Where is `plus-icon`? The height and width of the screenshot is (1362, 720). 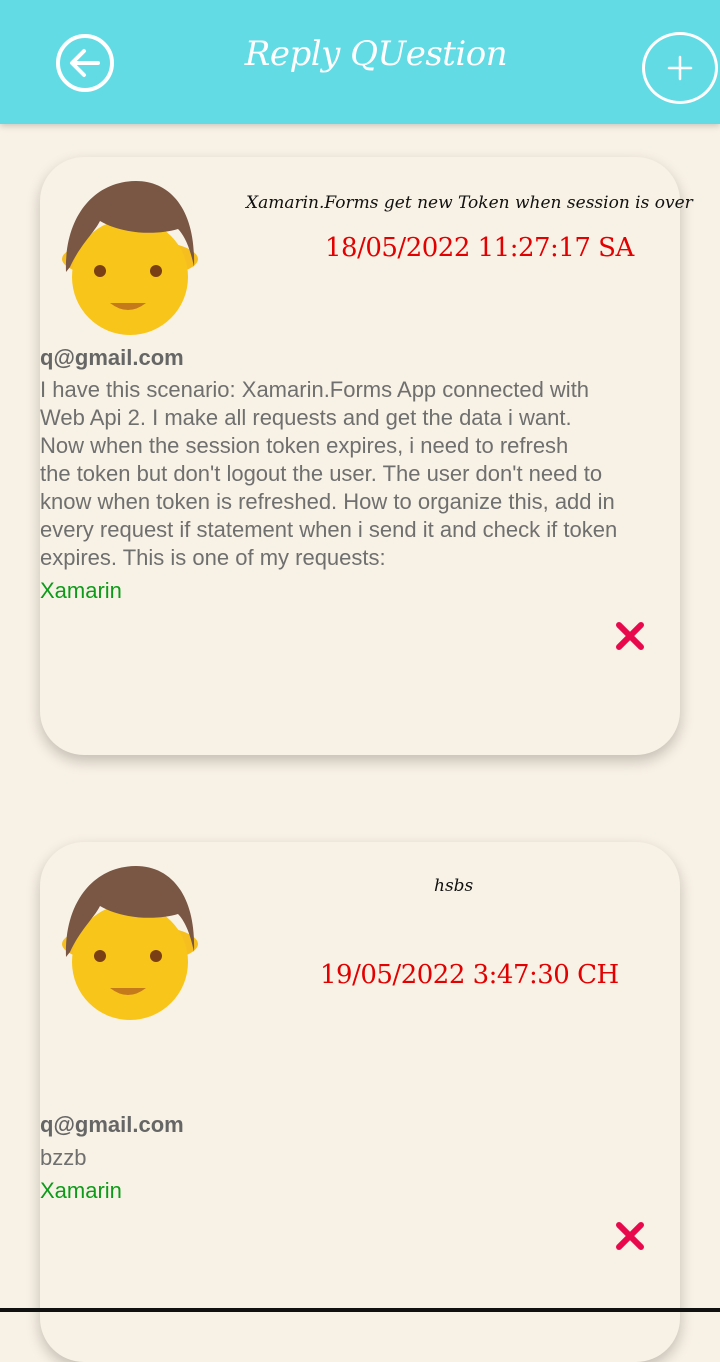 plus-icon is located at coordinates (680, 68).